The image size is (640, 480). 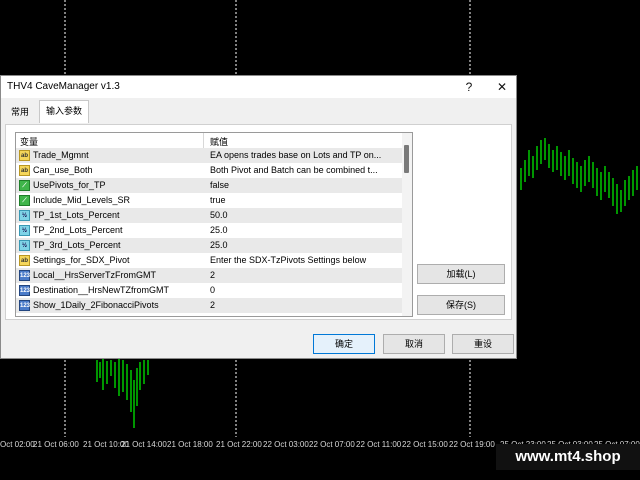 I want to click on param-name: TP_3rd_Lots_Percent, so click(x=77, y=245).